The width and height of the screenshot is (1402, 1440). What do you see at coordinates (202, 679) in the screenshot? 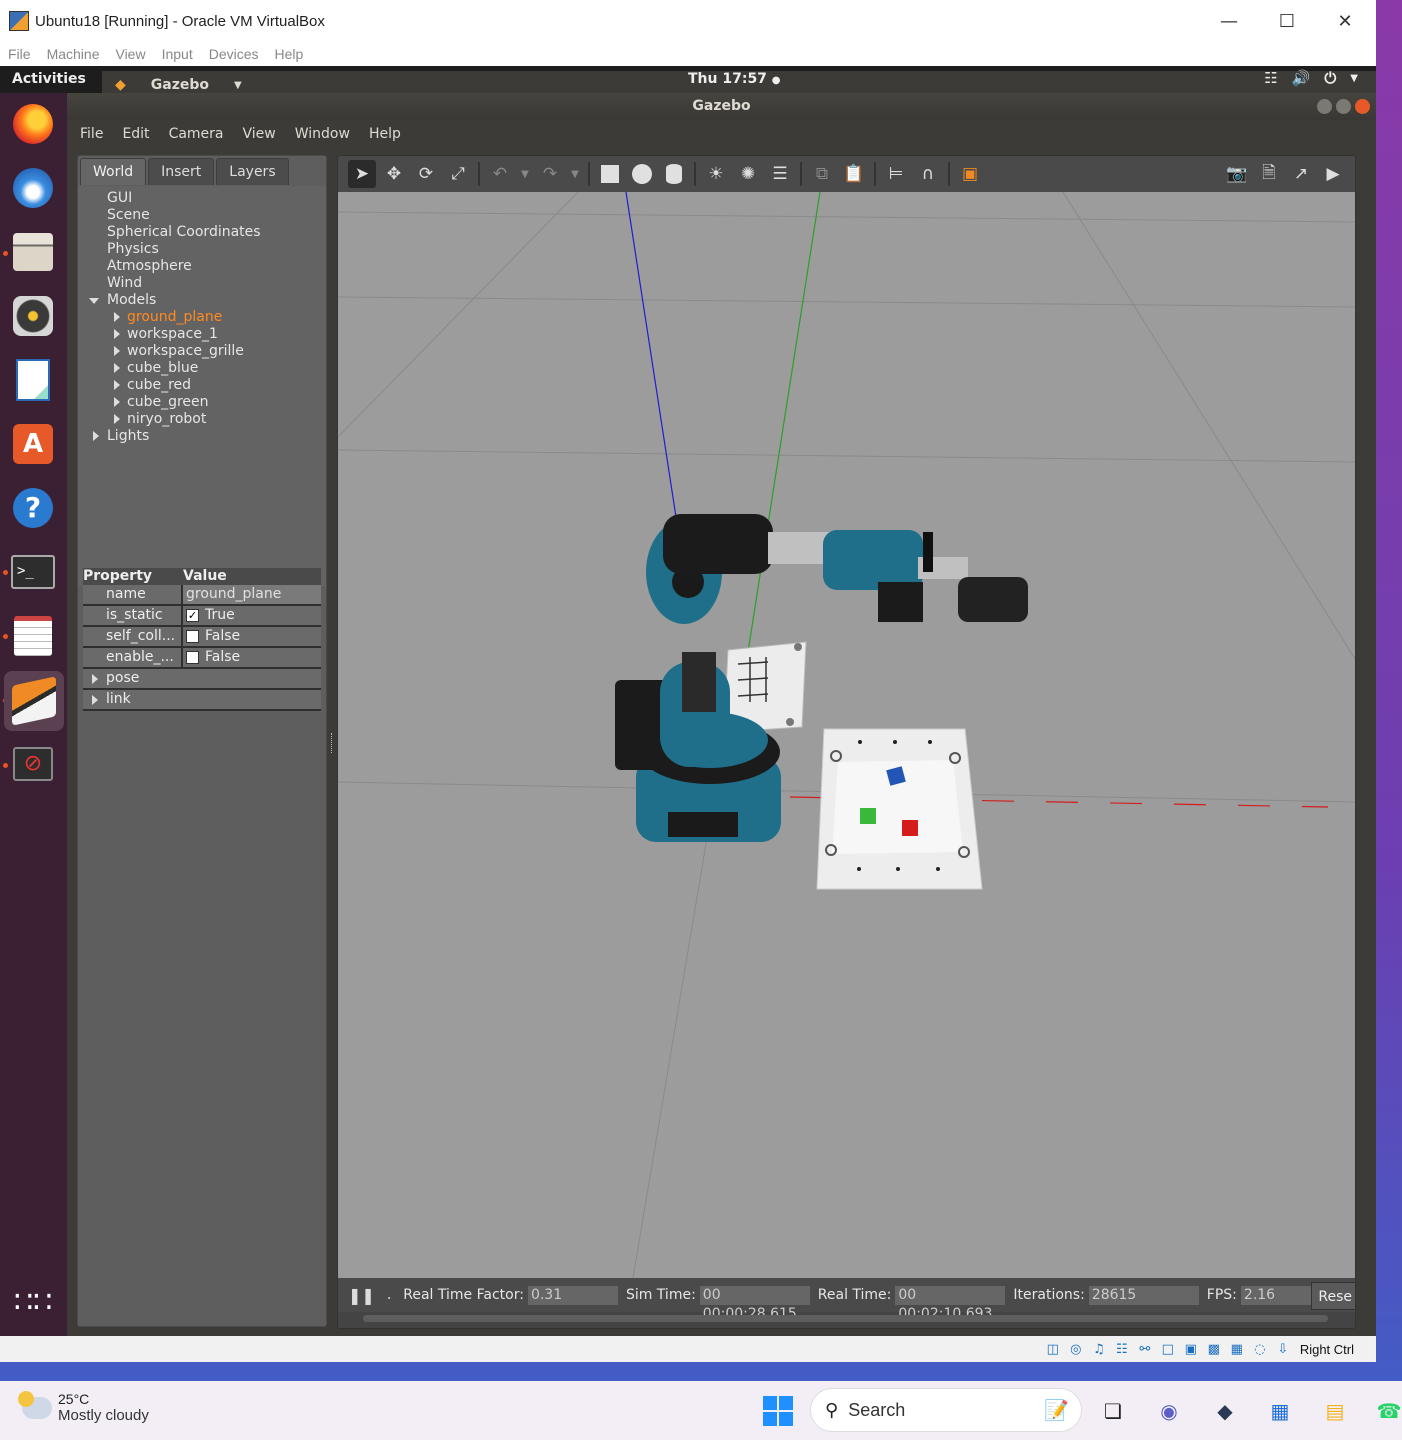
I see `property-group-pose: pose` at bounding box center [202, 679].